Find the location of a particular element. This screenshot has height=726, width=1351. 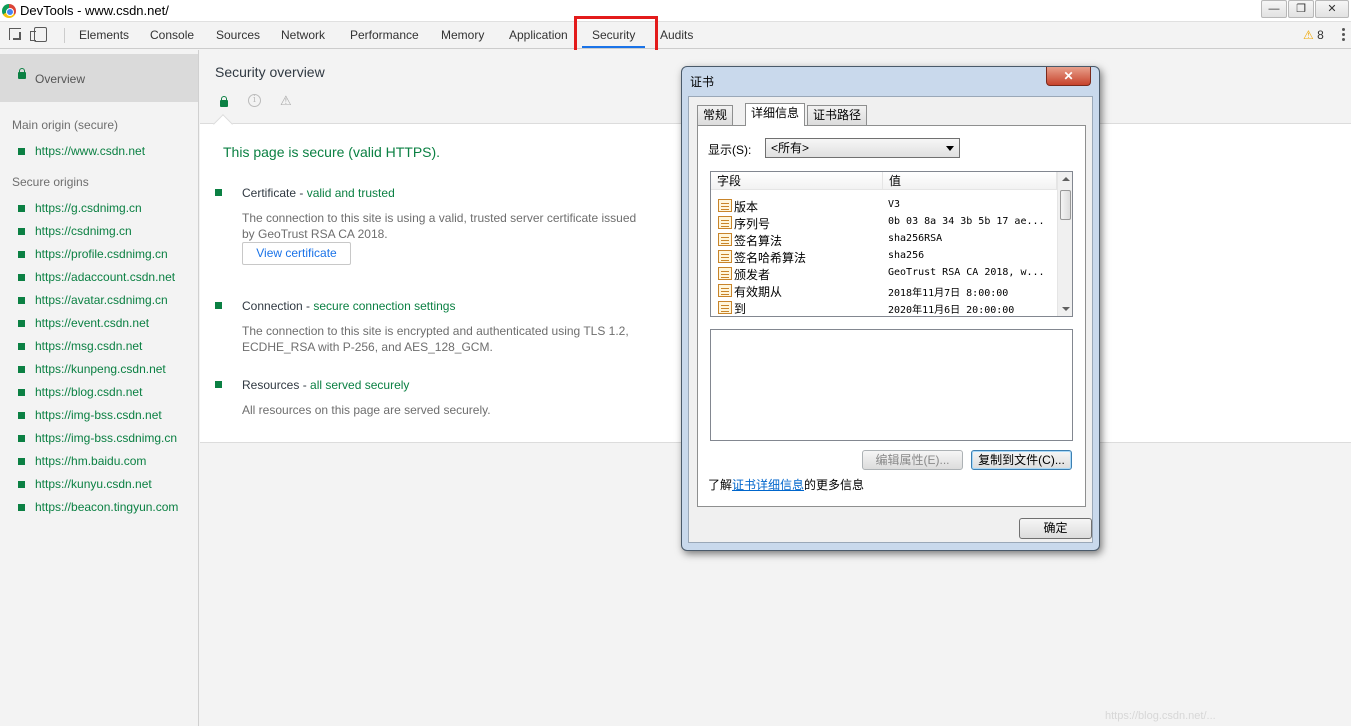

device-toolbar-icon is located at coordinates (38, 34).